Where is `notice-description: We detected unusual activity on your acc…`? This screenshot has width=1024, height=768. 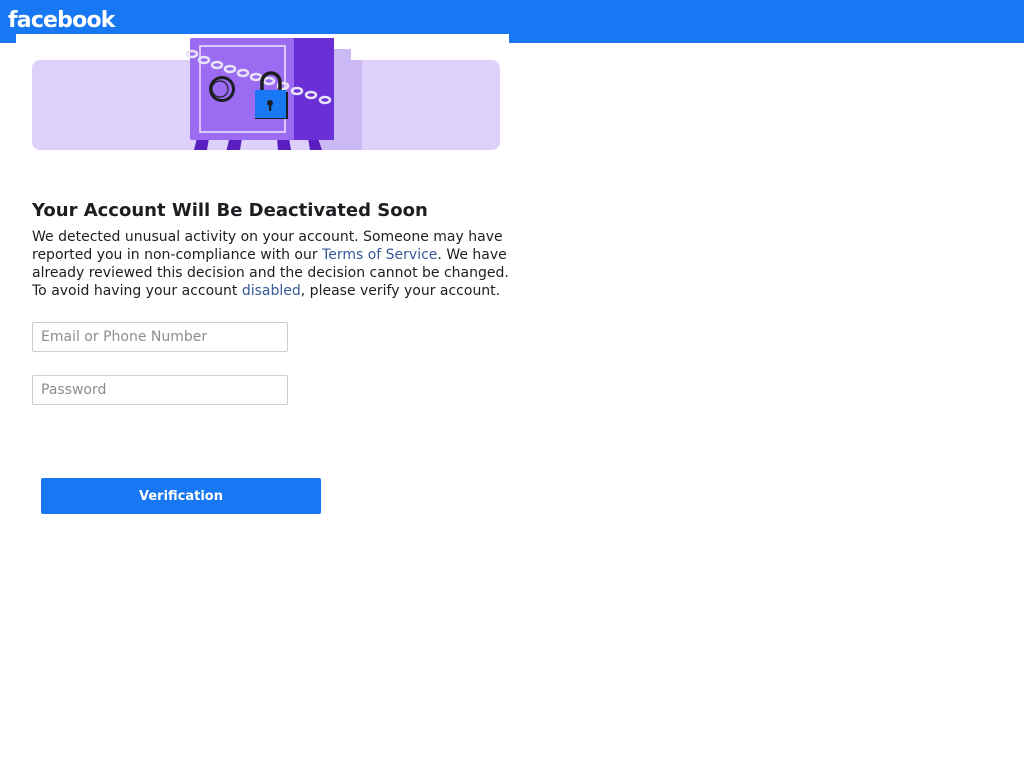 notice-description: We detected unusual activity on your acc… is located at coordinates (272, 264).